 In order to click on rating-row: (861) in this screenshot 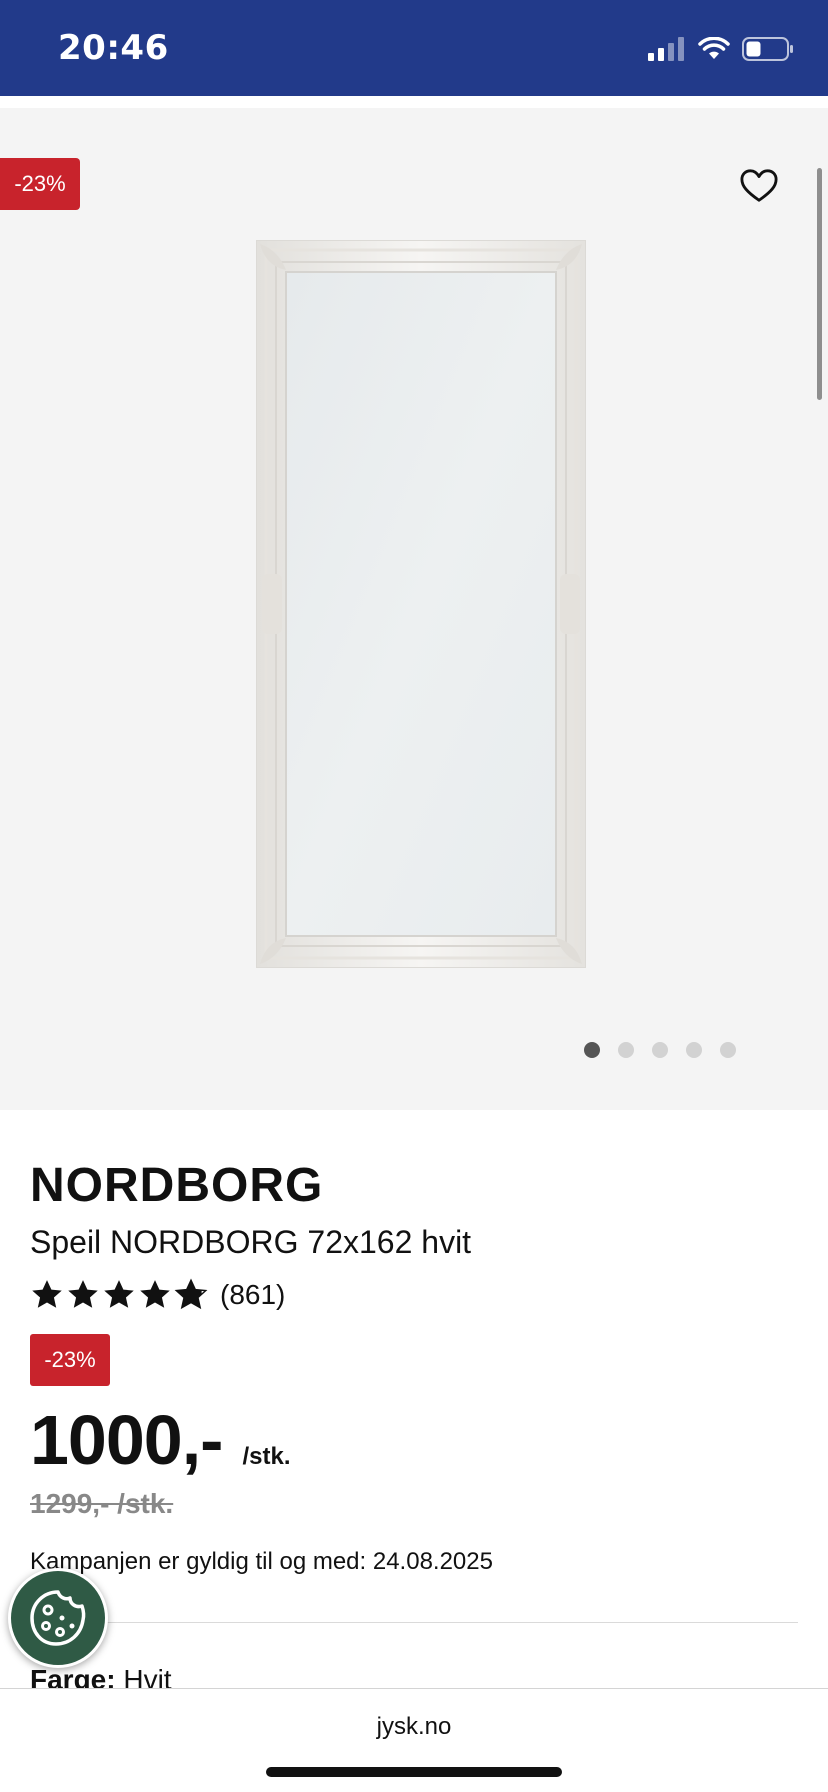, I will do `click(157, 1295)`.